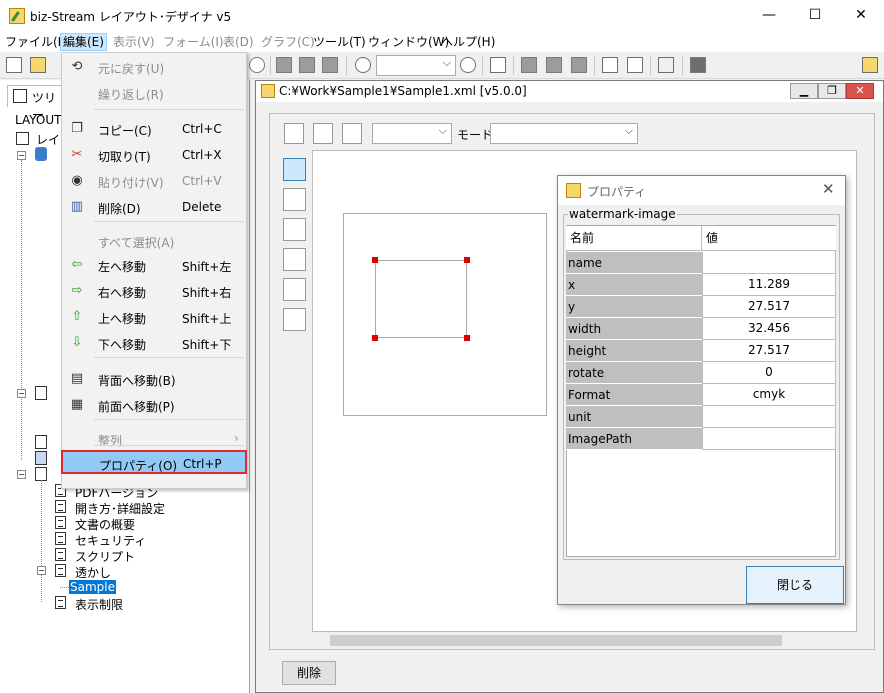 This screenshot has height=693, width=884. What do you see at coordinates (154, 379) in the screenshot?
I see `menu-item-send-backward: ▤ 背面へ移動(B)` at bounding box center [154, 379].